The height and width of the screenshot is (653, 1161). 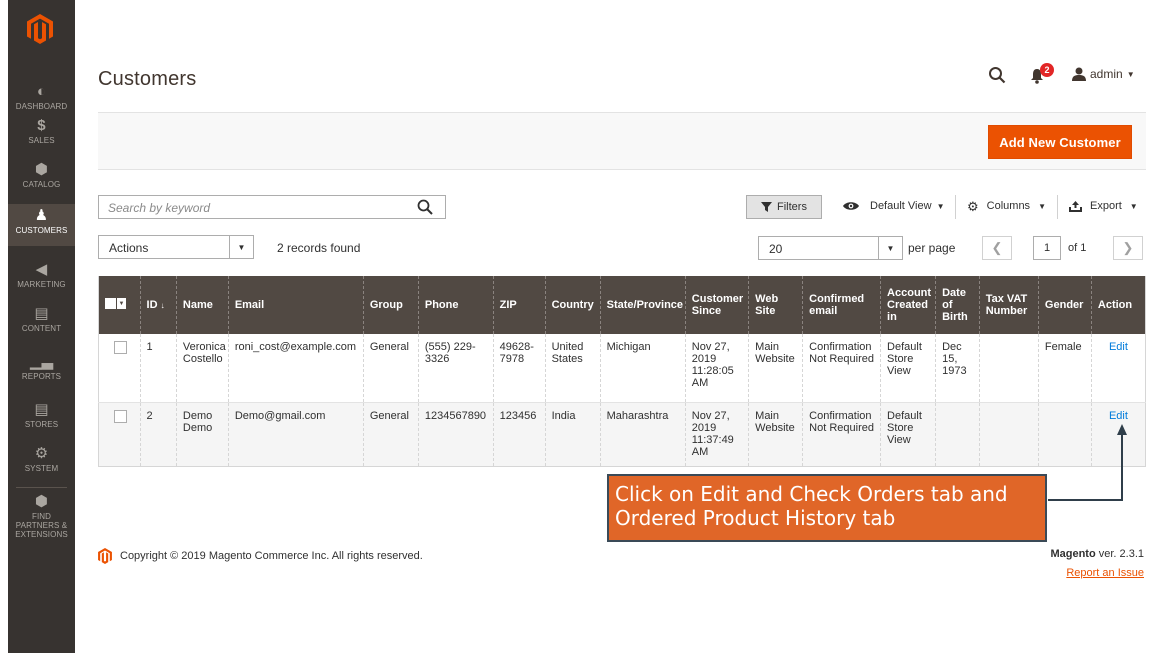 I want to click on page-title: Customers, so click(x=147, y=79).